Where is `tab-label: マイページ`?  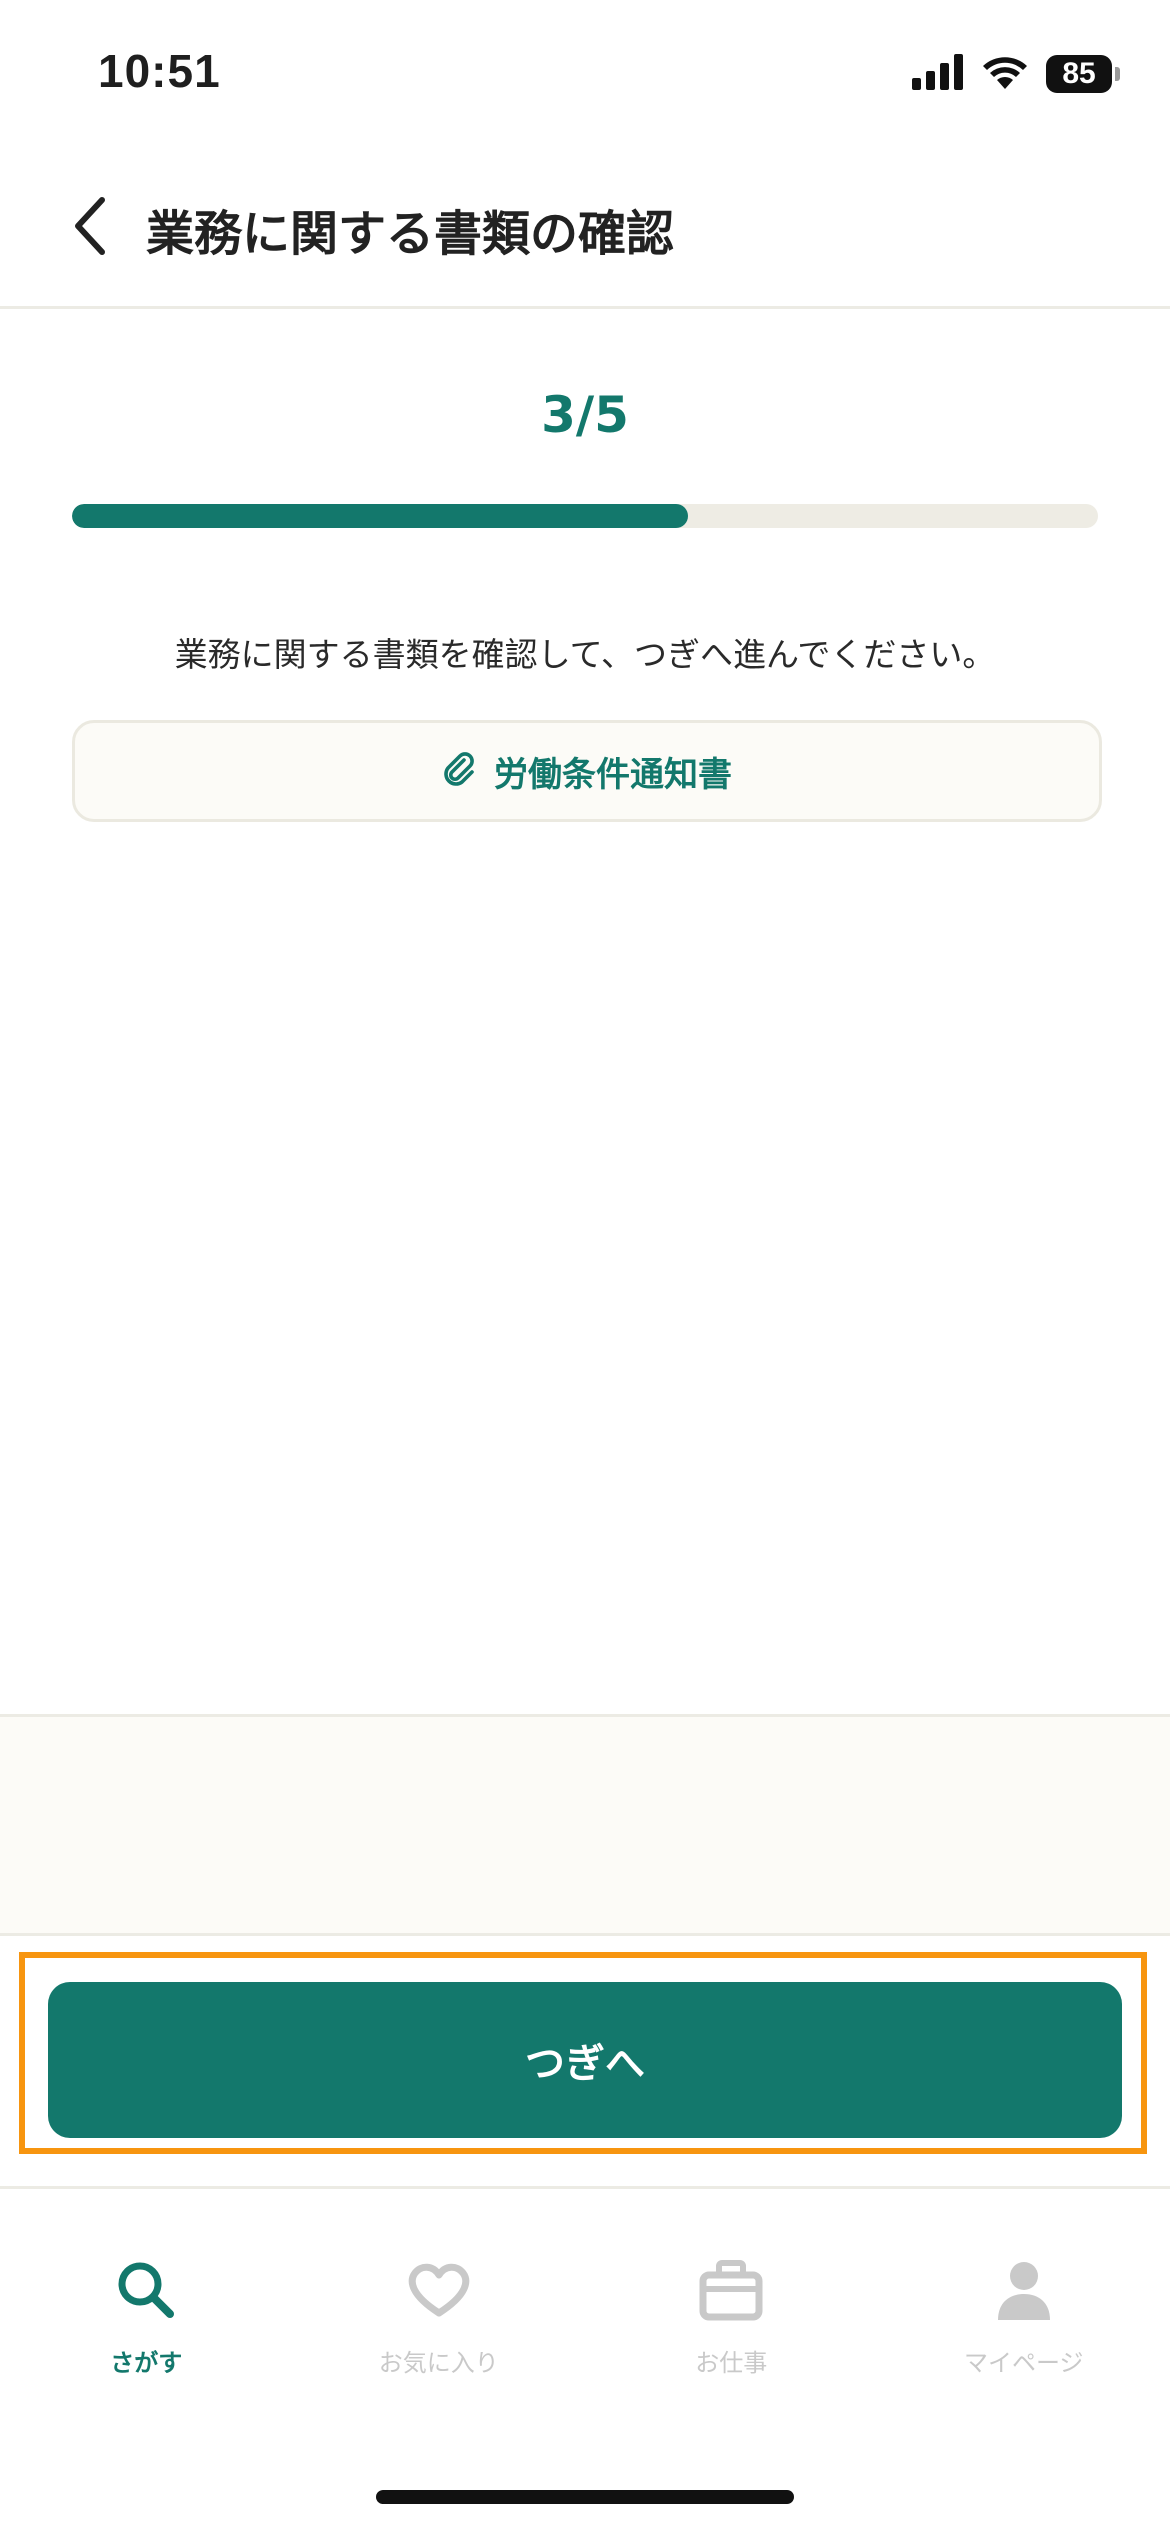 tab-label: マイページ is located at coordinates (1023, 2363).